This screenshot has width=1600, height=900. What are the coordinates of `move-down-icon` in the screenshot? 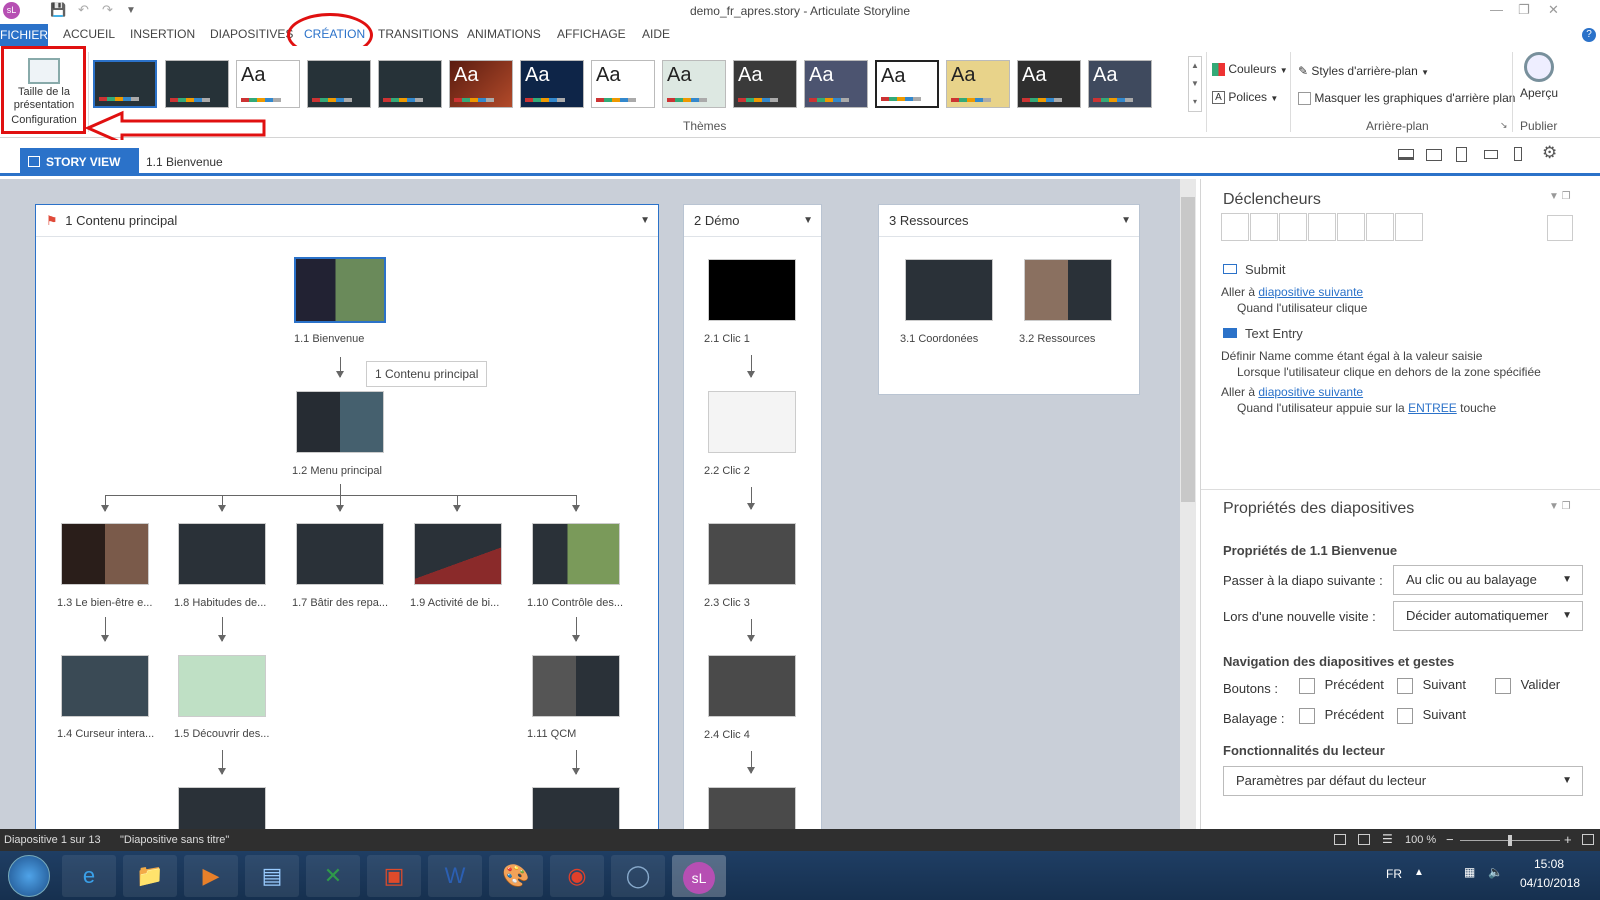 It's located at (1409, 227).